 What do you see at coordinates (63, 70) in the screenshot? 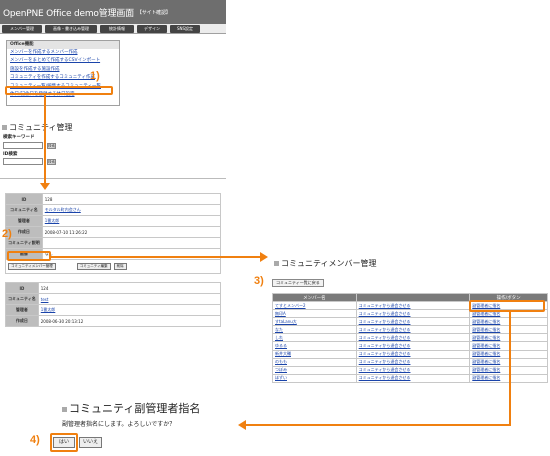
I see `office-link-create-facility: 施設を作成する施設作成` at bounding box center [63, 70].